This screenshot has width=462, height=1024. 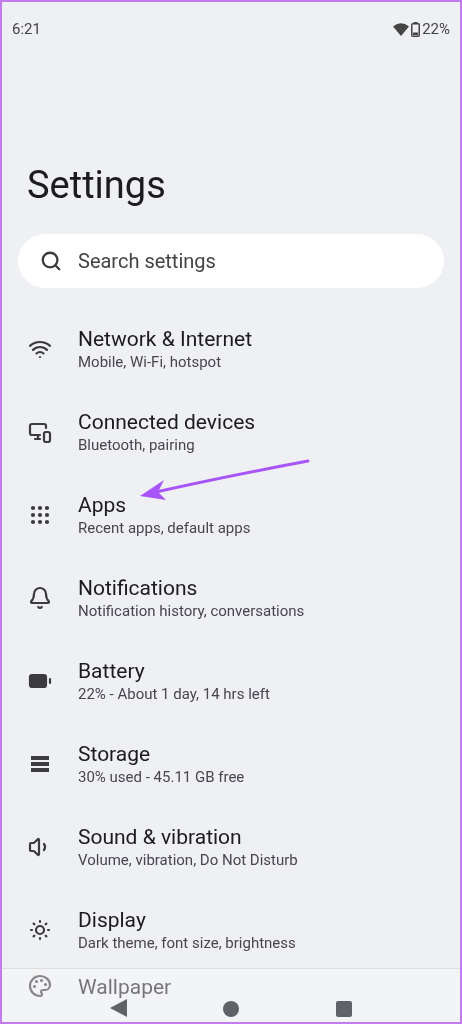 I want to click on item-title: Network & Internet, so click(x=165, y=338).